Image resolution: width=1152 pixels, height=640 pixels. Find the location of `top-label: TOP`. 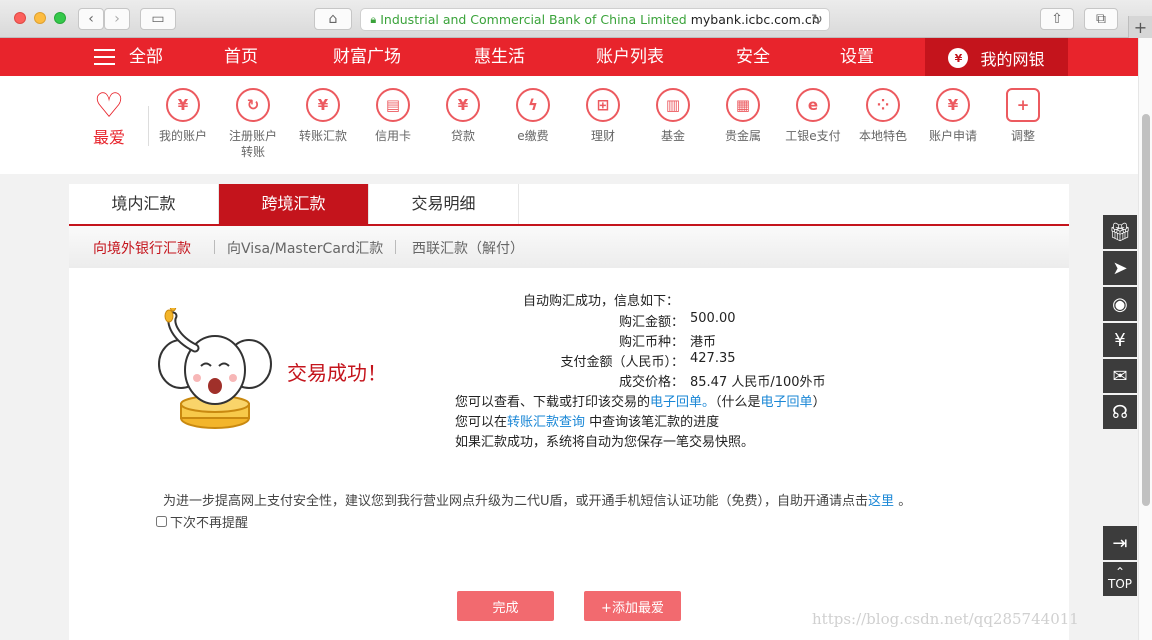

top-label: TOP is located at coordinates (1119, 584).